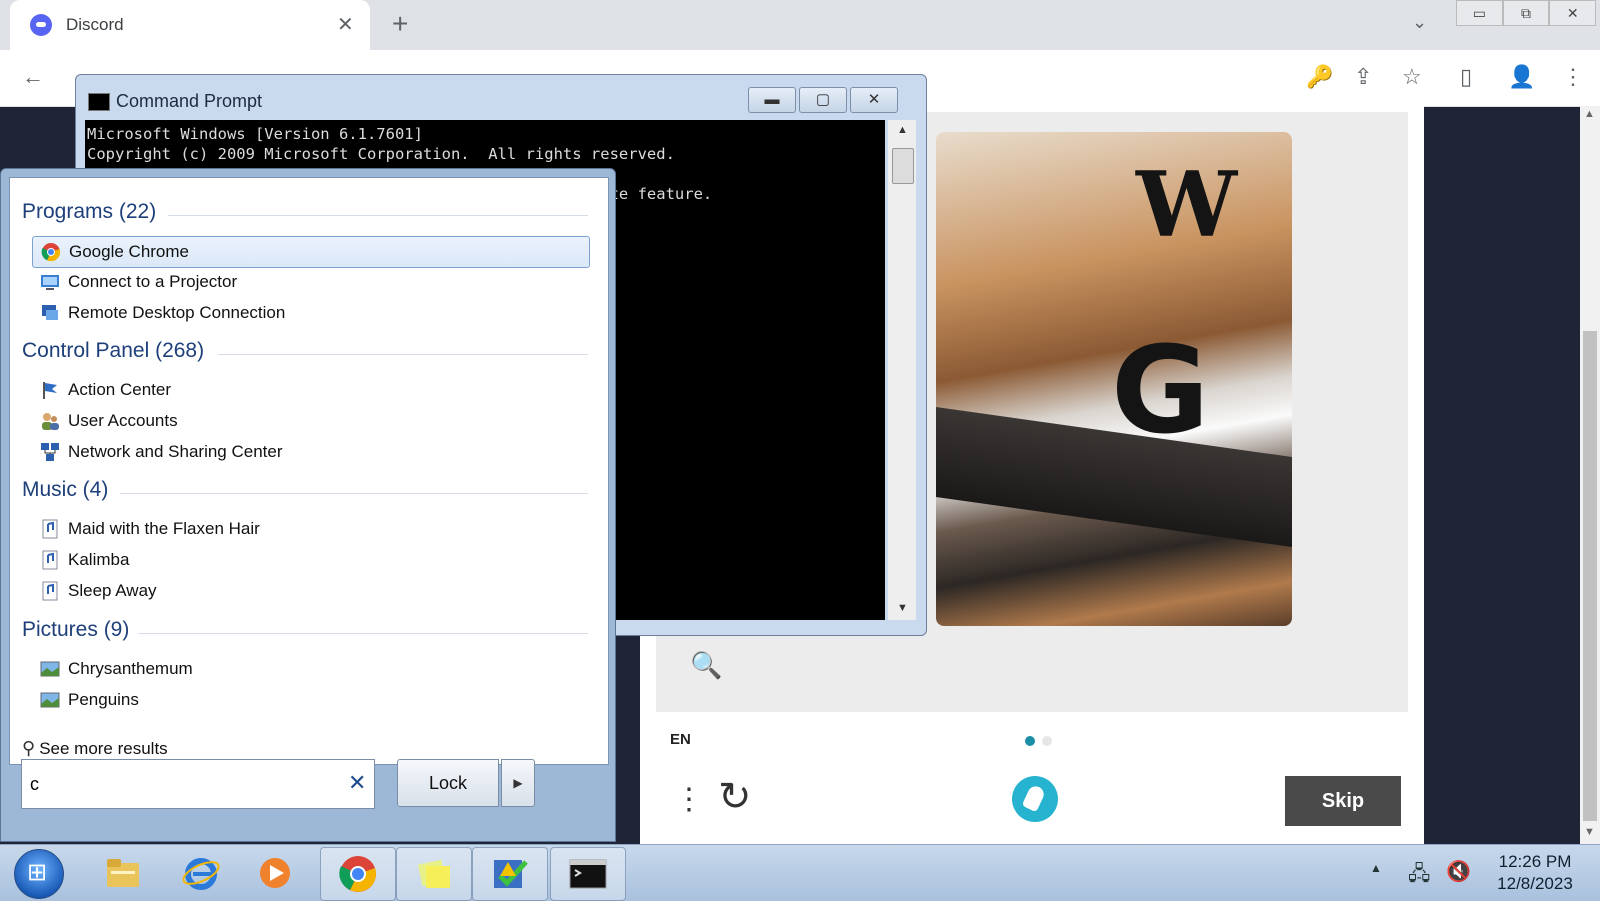 The image size is (1600, 901). Describe the element at coordinates (310, 313) in the screenshot. I see `result-remote-desktop: Remote Desktop Connection` at that location.